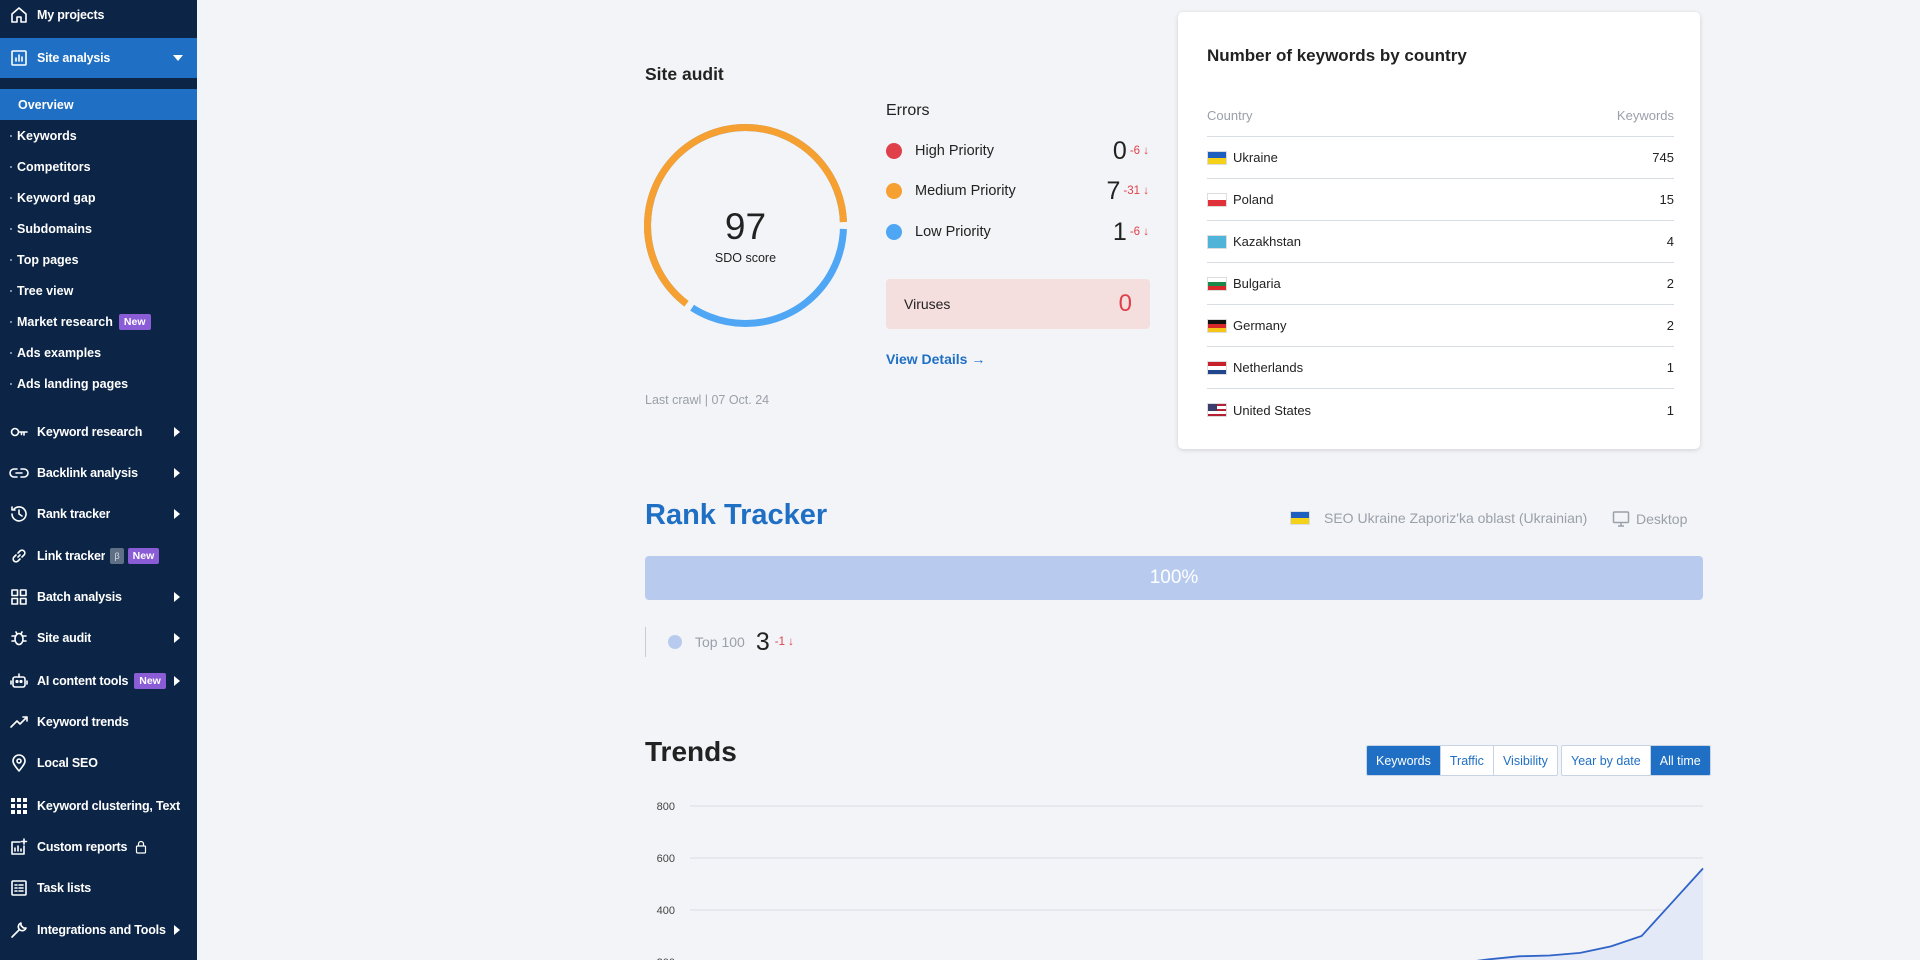 Image resolution: width=1920 pixels, height=960 pixels. What do you see at coordinates (74, 514) in the screenshot?
I see `sidebar-item-label: Rank tracker` at bounding box center [74, 514].